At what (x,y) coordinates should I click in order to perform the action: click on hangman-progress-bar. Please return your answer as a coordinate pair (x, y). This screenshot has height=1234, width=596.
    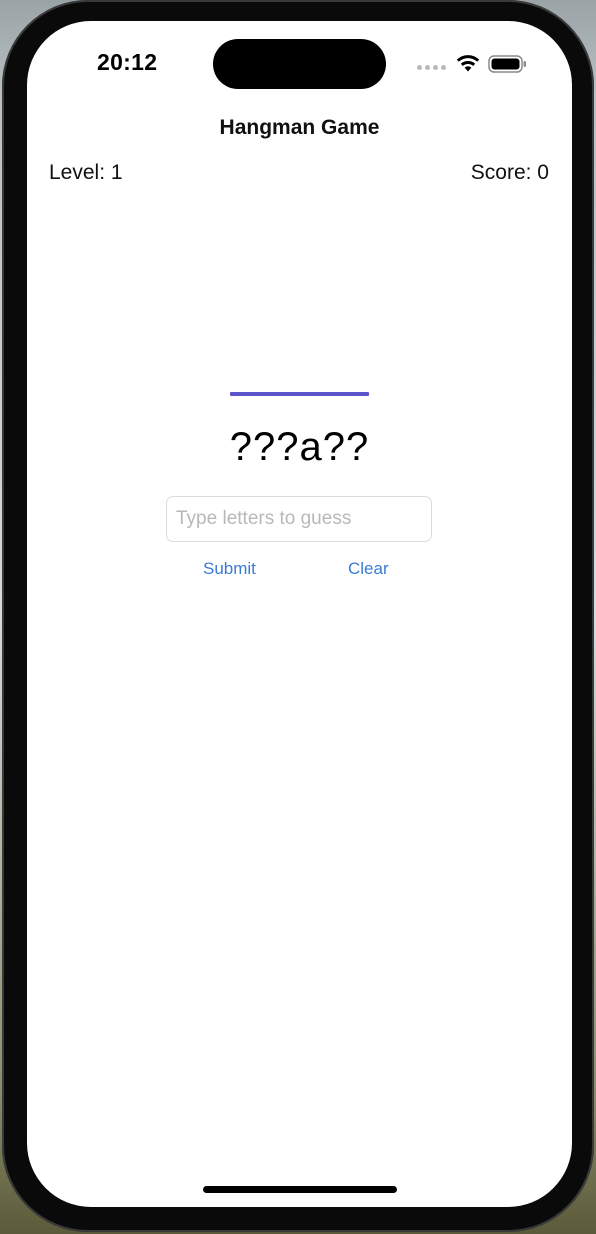
    Looking at the image, I should click on (299, 394).